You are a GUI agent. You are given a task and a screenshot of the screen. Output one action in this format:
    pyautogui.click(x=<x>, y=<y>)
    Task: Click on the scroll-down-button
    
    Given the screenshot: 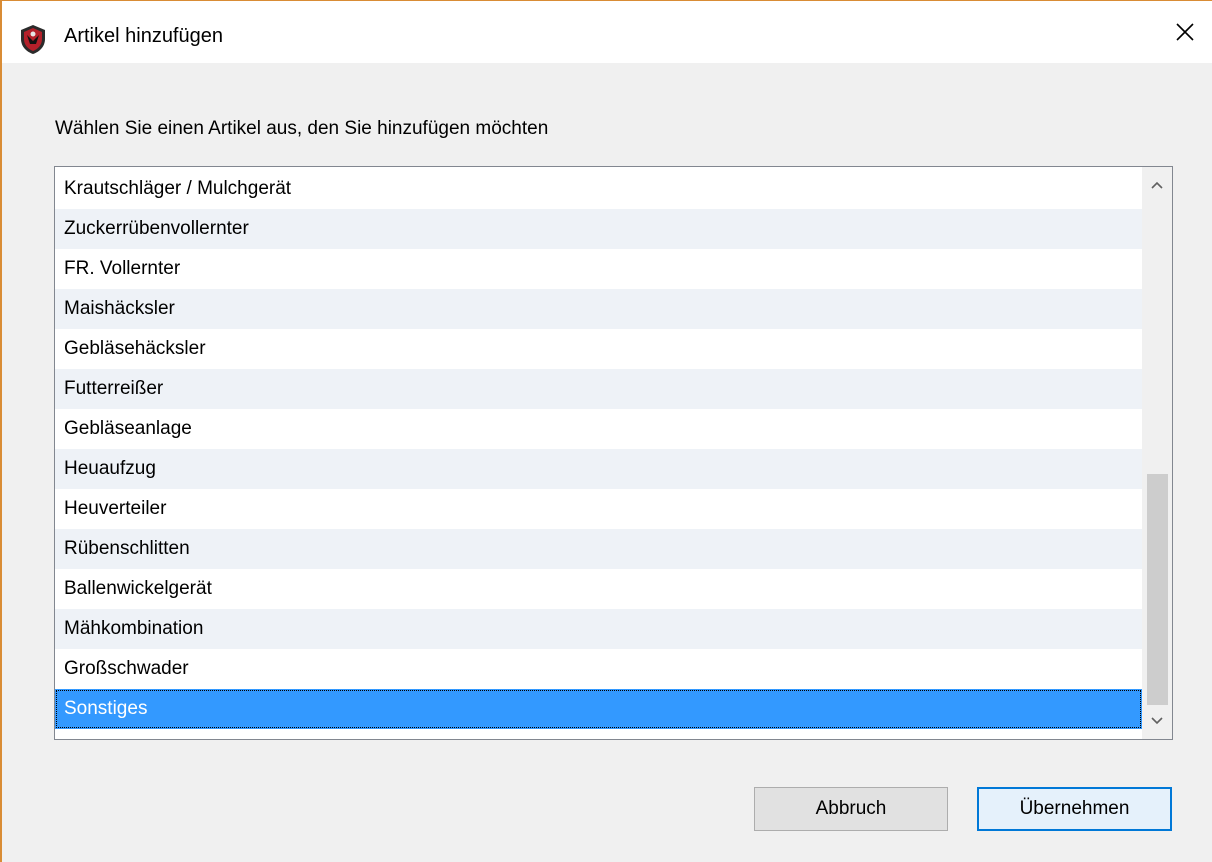 What is the action you would take?
    pyautogui.click(x=1157, y=722)
    